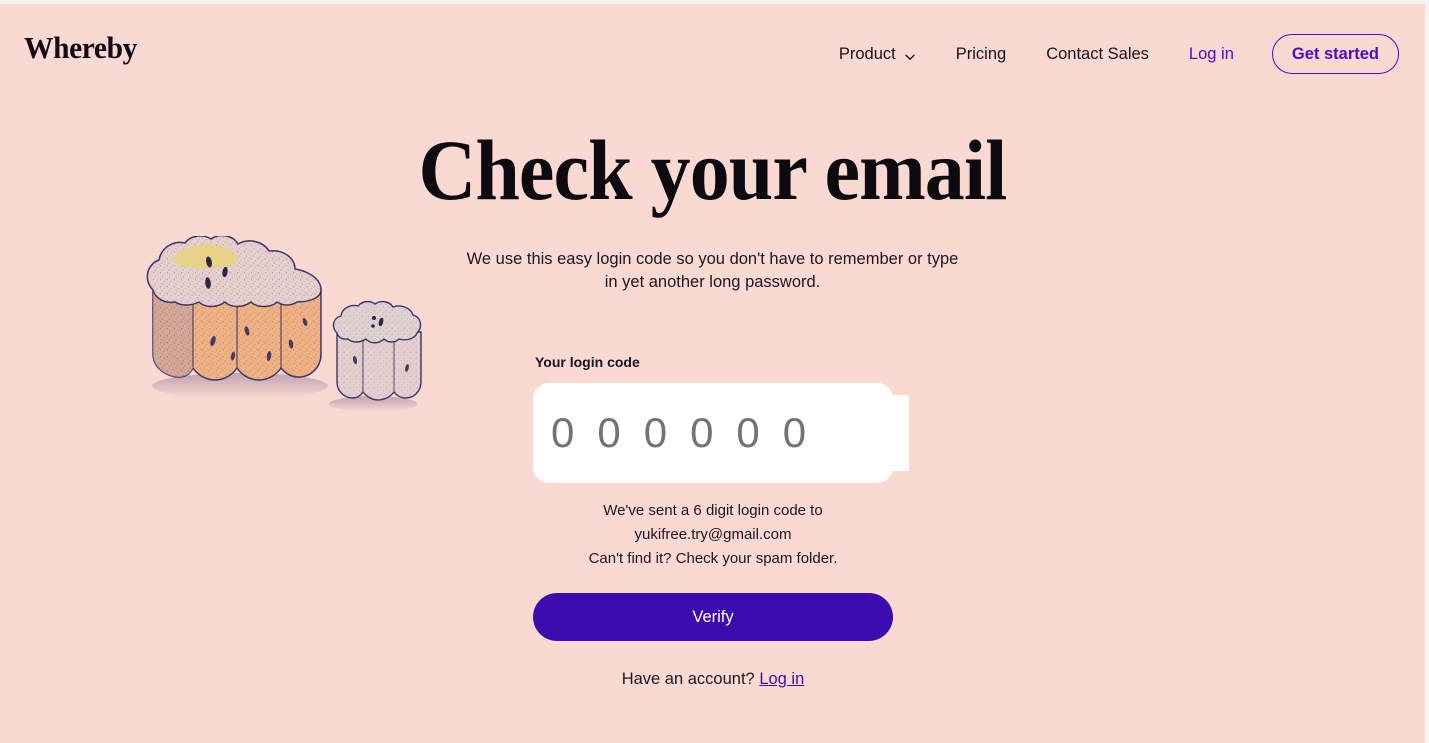  Describe the element at coordinates (910, 55) in the screenshot. I see `chevron-down-icon` at that location.